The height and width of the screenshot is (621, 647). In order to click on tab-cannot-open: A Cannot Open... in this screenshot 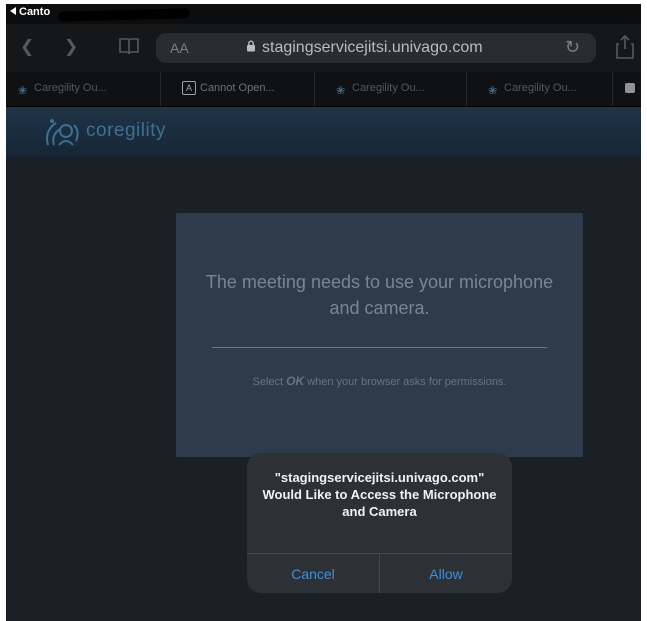, I will do `click(243, 89)`.